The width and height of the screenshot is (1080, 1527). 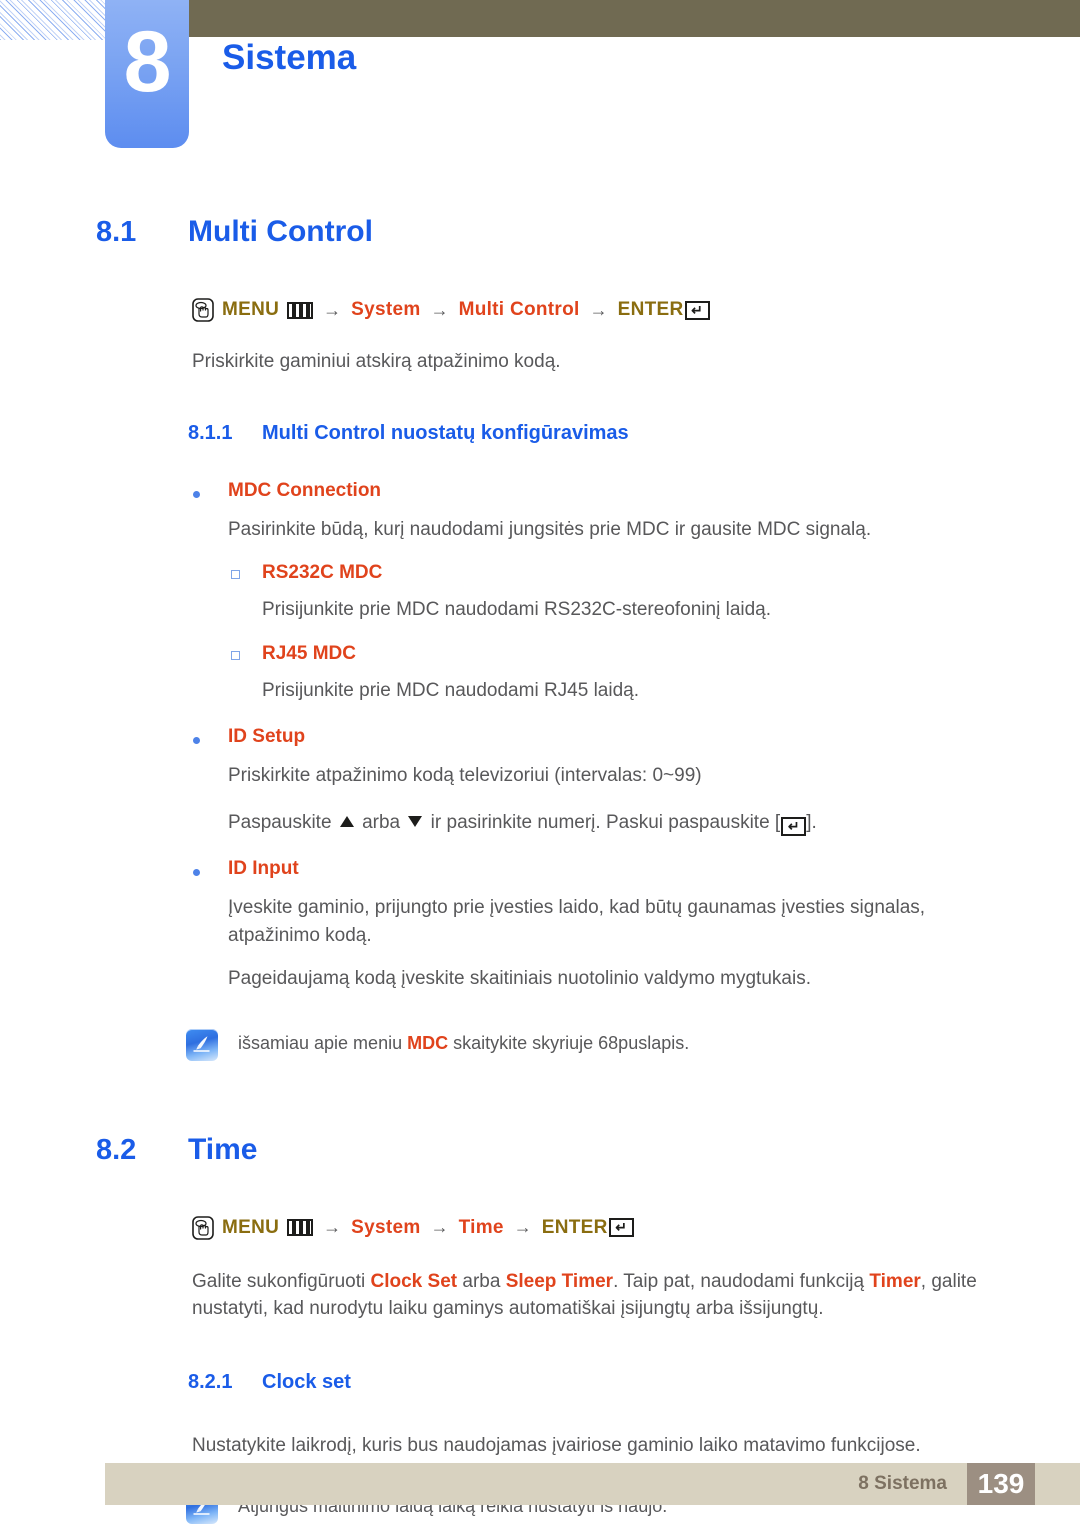 What do you see at coordinates (481, 1227) in the screenshot?
I see `menu-item-time: Time` at bounding box center [481, 1227].